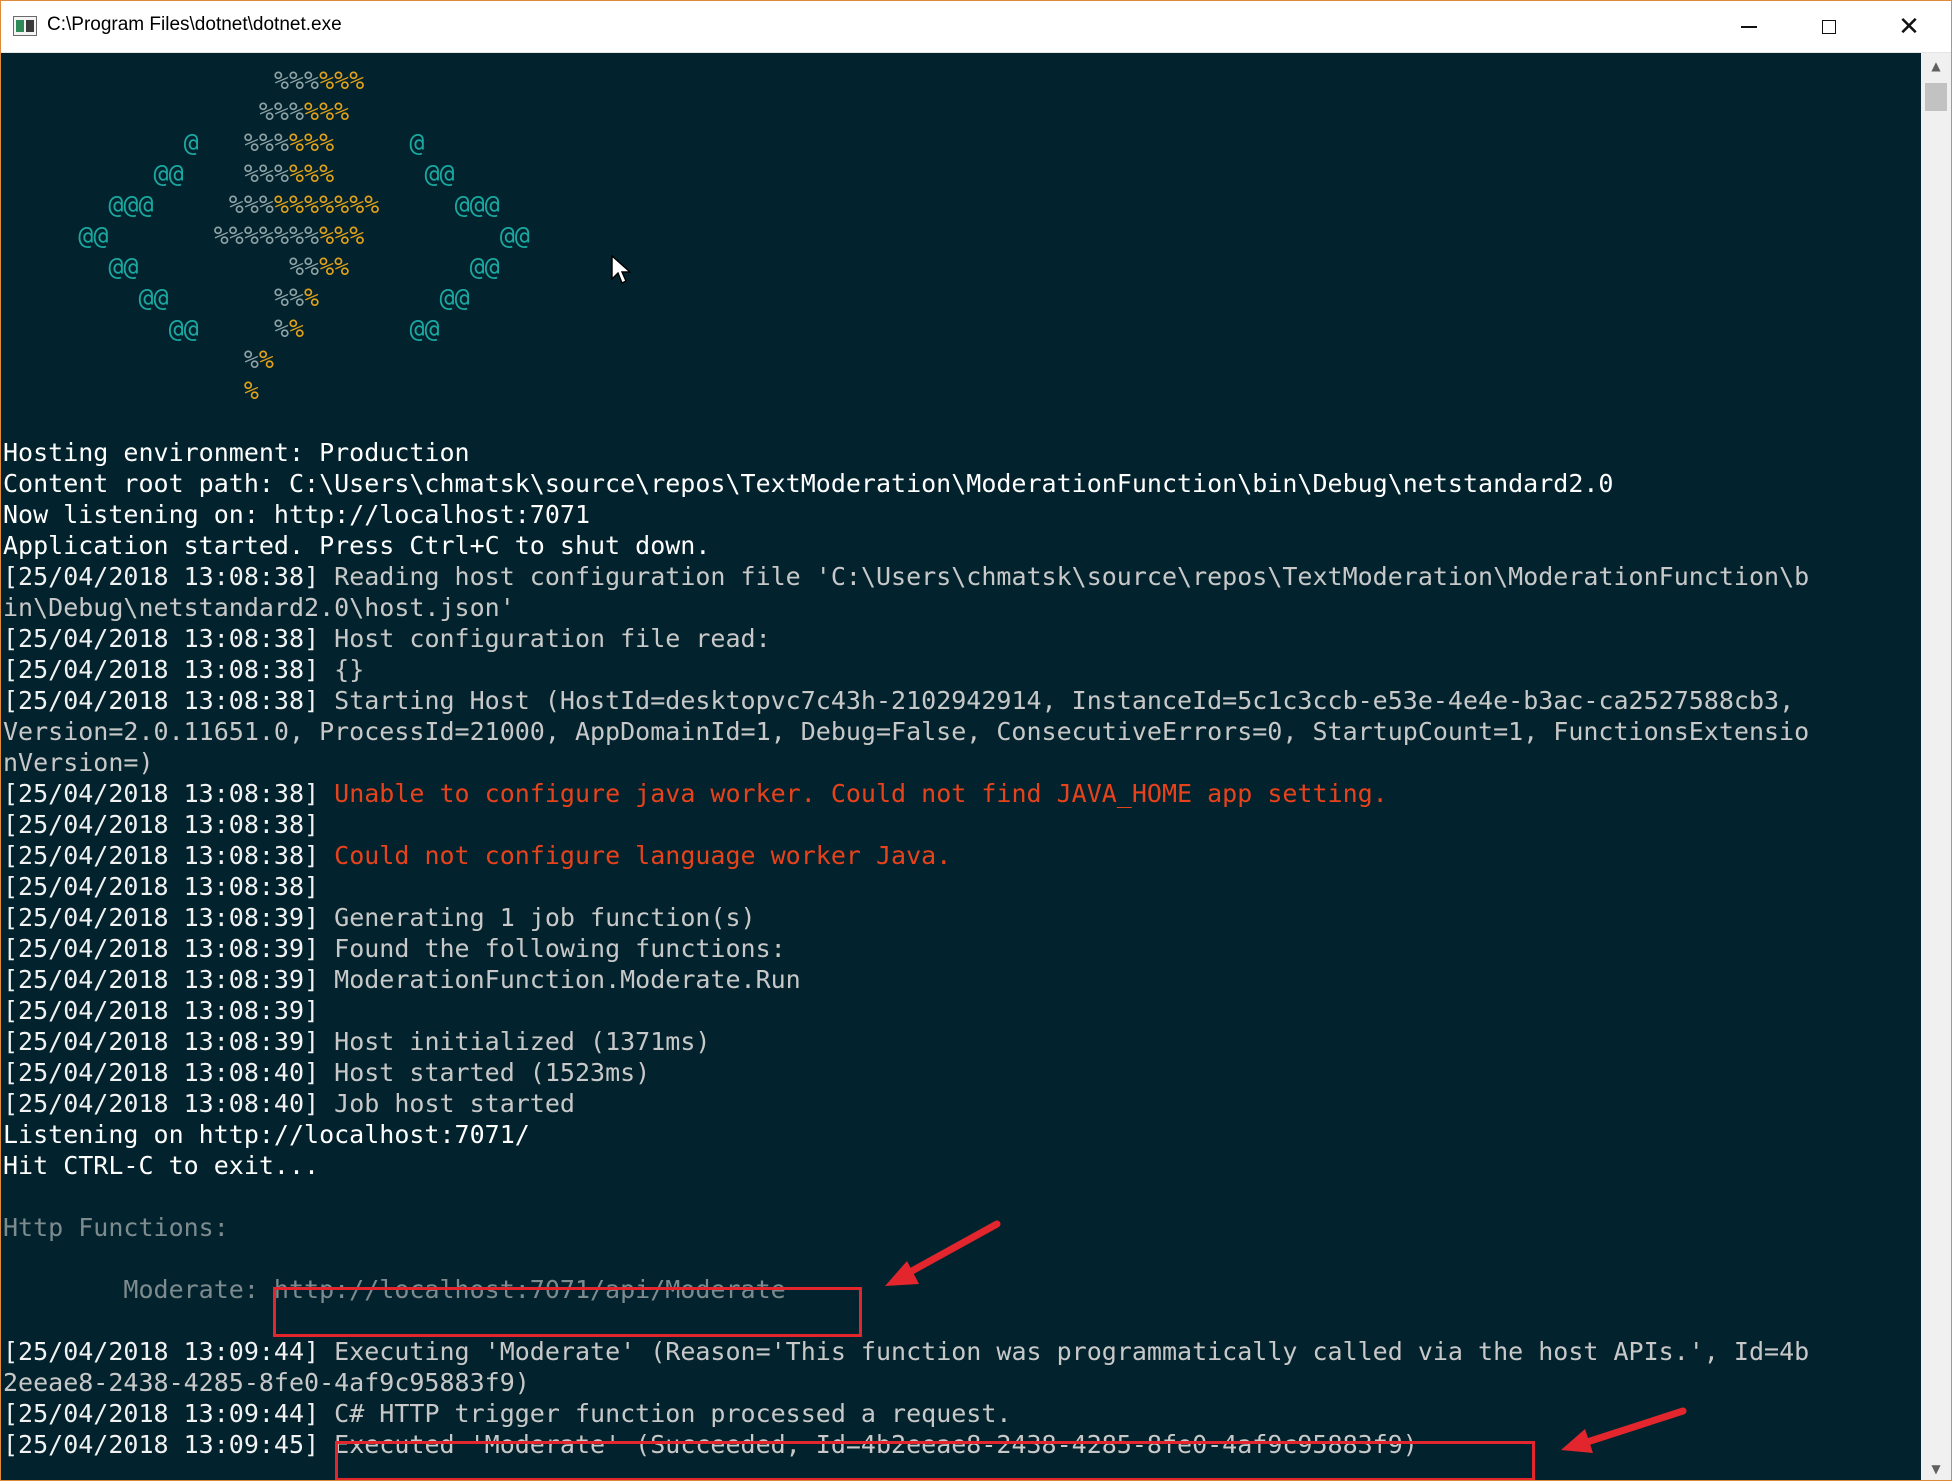 The image size is (1952, 1481). What do you see at coordinates (906, 1103) in the screenshot?
I see `console-line: [25/04/2018 13:08:40] Job host started` at bounding box center [906, 1103].